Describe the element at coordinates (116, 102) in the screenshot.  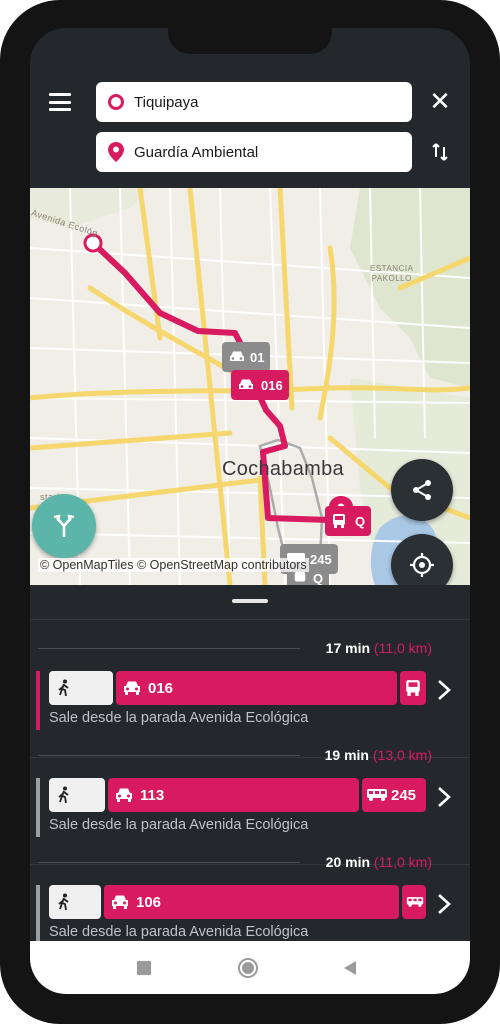
I see `origin-icon` at that location.